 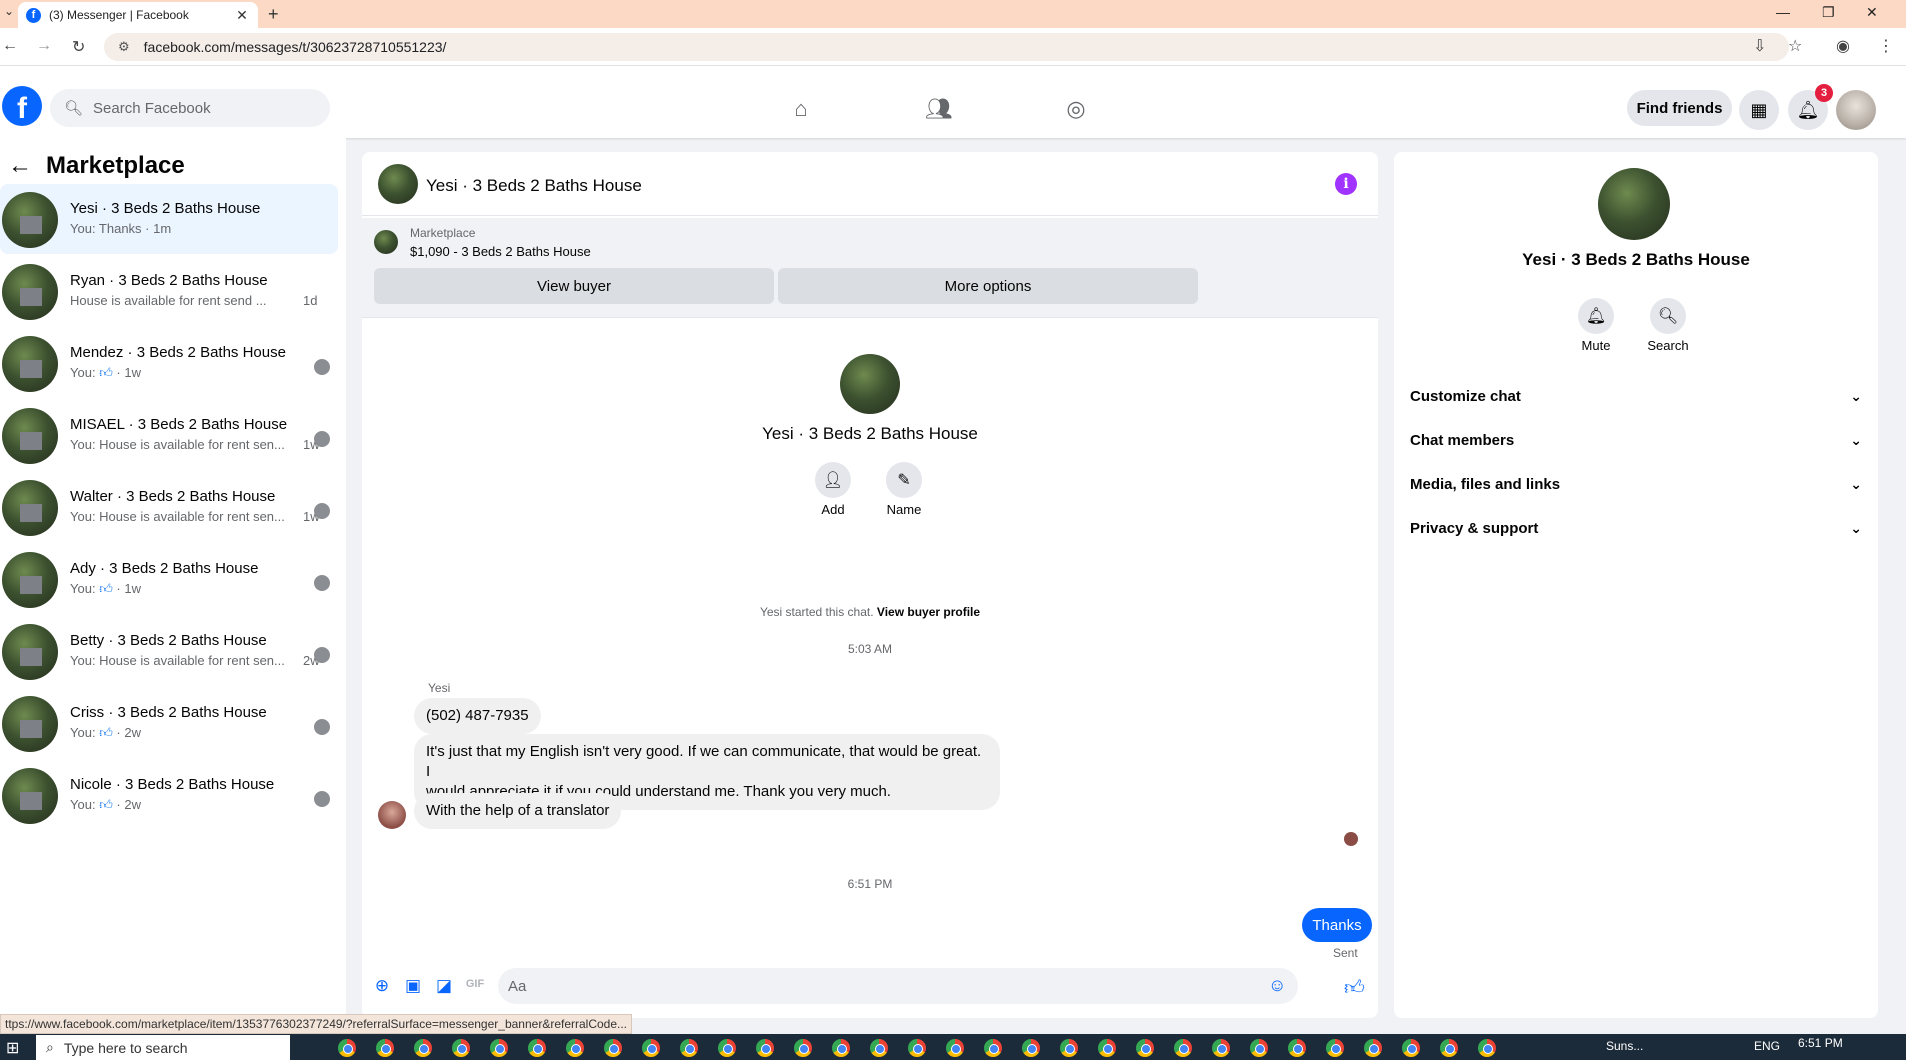 I want to click on browser-menu-icon: ⋮, so click(x=1886, y=46).